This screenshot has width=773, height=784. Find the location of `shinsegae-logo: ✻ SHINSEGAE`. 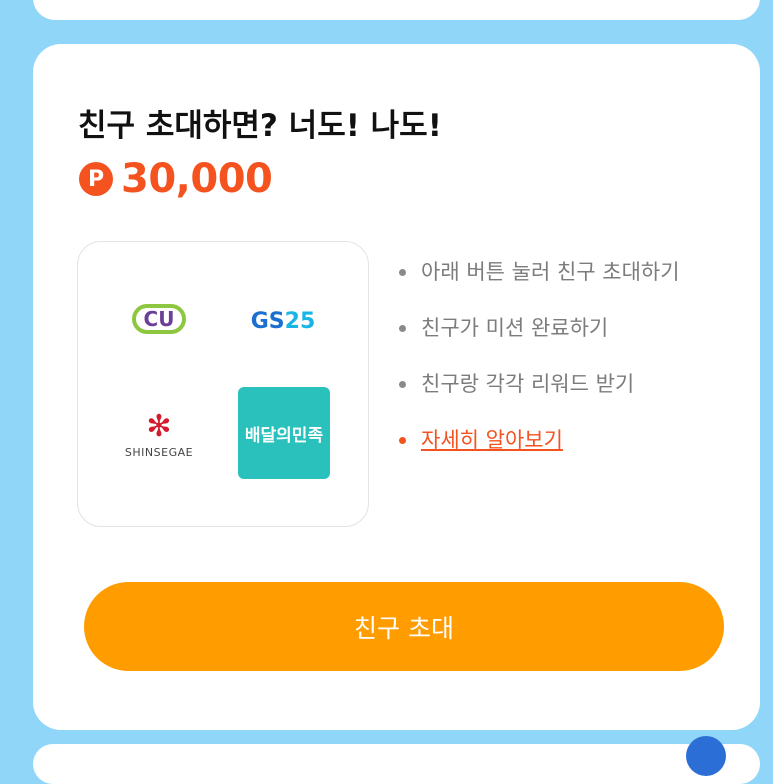

shinsegae-logo: ✻ SHINSEGAE is located at coordinates (159, 435).